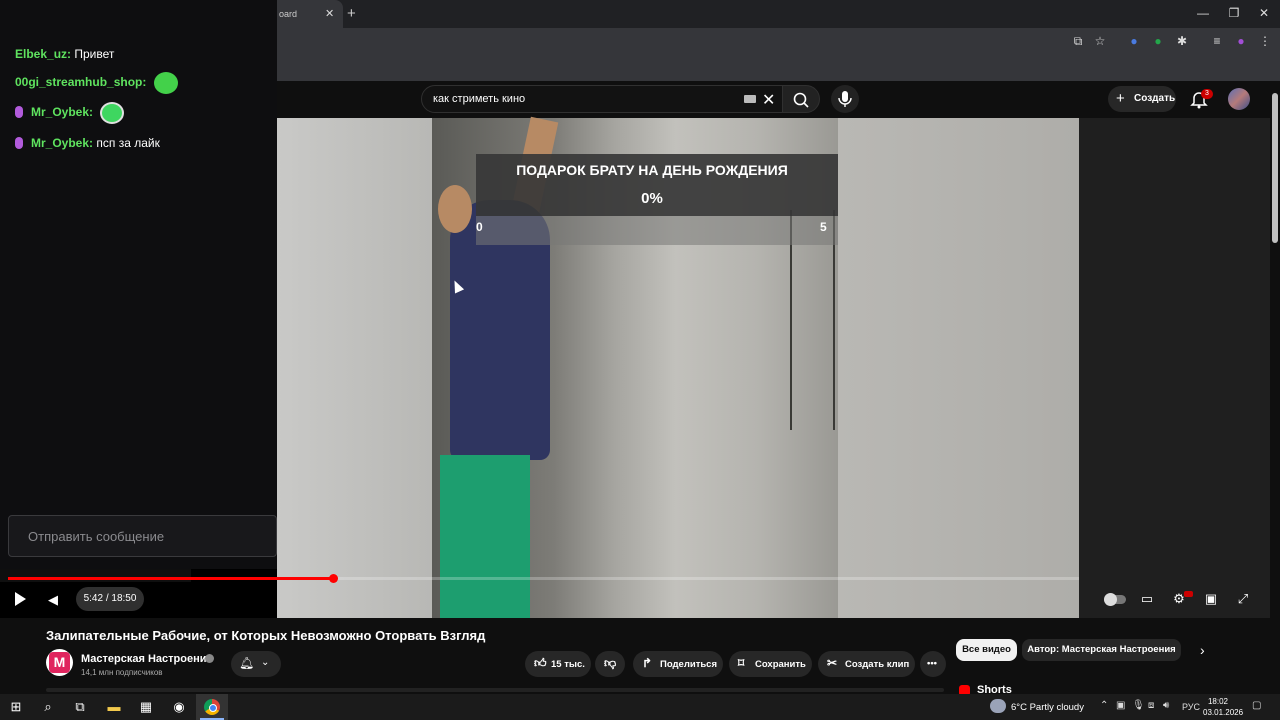 This screenshot has height=720, width=1280. I want to click on scissors-icon: ✂, so click(832, 663).